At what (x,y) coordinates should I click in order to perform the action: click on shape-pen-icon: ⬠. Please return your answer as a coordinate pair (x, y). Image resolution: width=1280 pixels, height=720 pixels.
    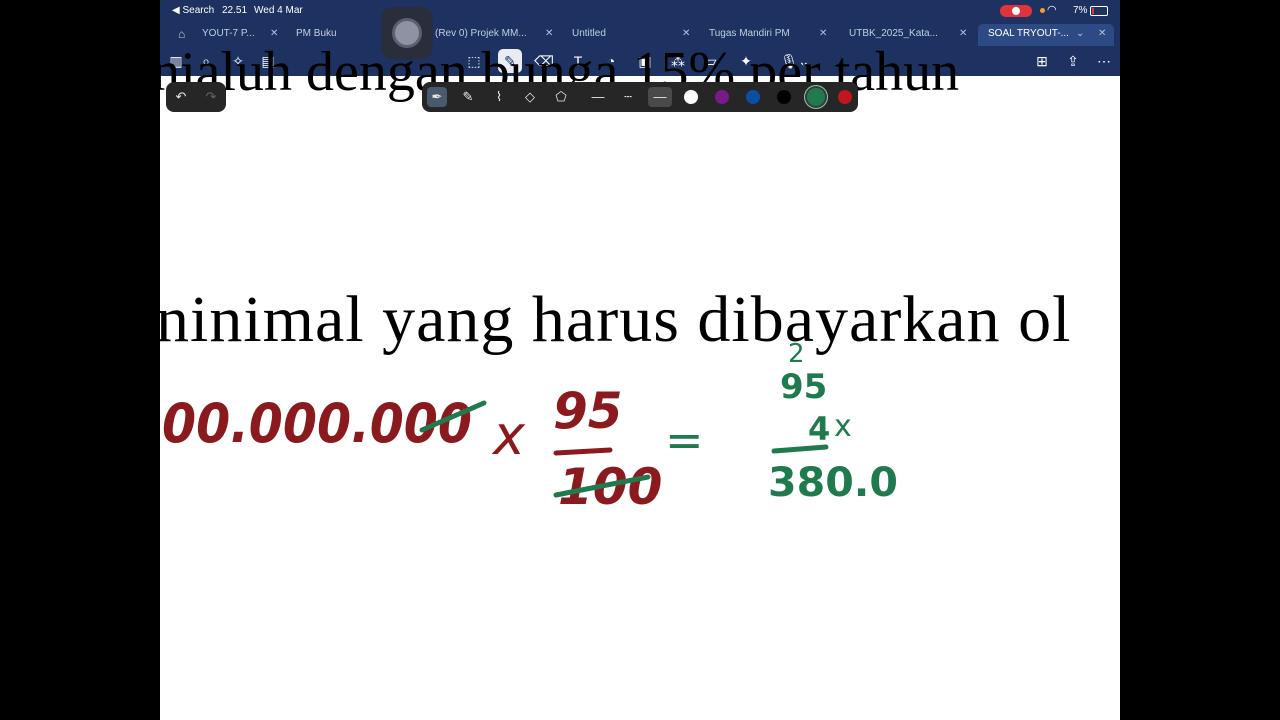
    Looking at the image, I should click on (561, 97).